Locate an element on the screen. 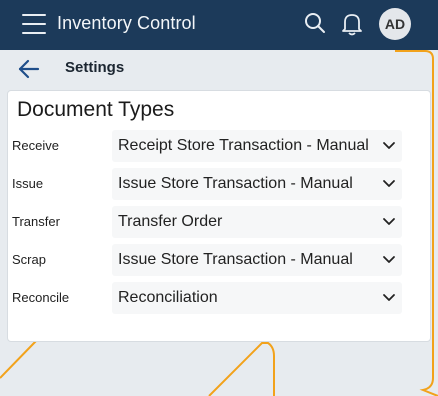 The height and width of the screenshot is (396, 438). scrap-document-type-select: Issue Store Transaction - Manual is located at coordinates (257, 260).